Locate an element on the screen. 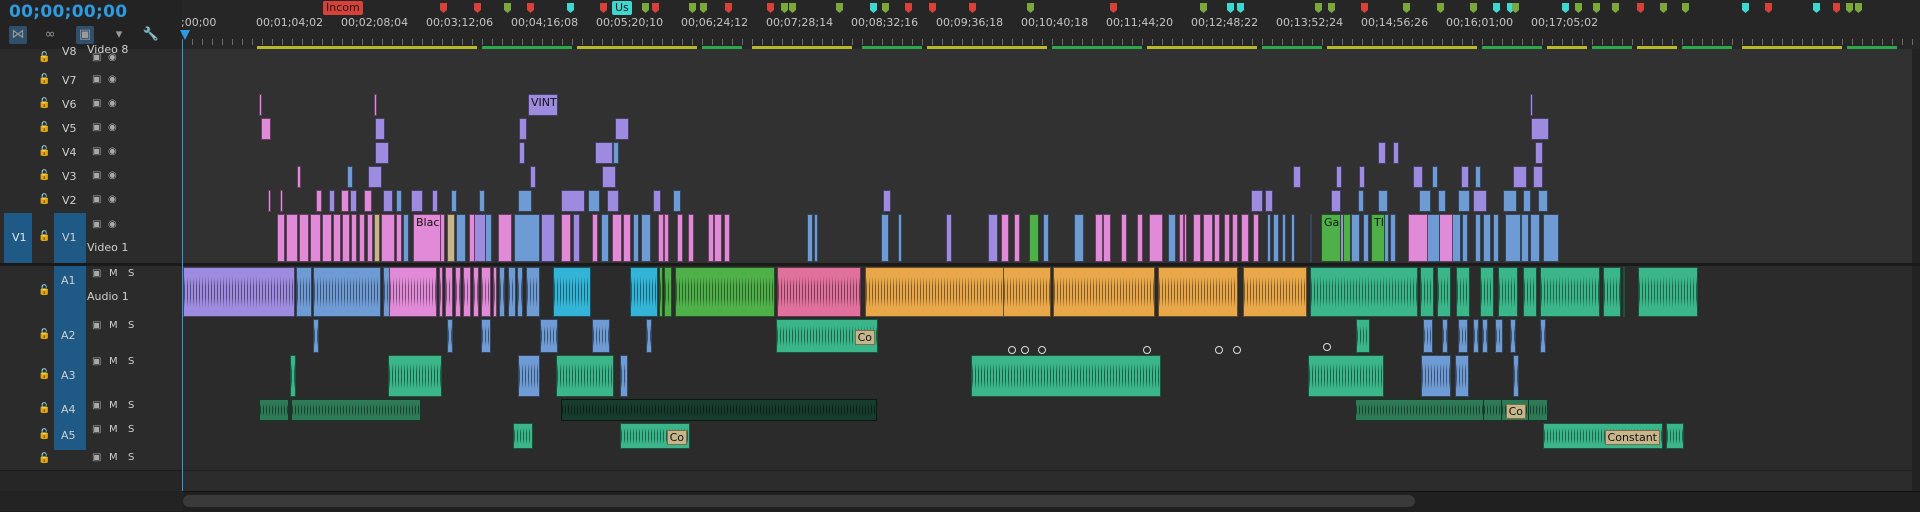 The image size is (1920, 512). source-patch-a2 is located at coordinates (18, 336).